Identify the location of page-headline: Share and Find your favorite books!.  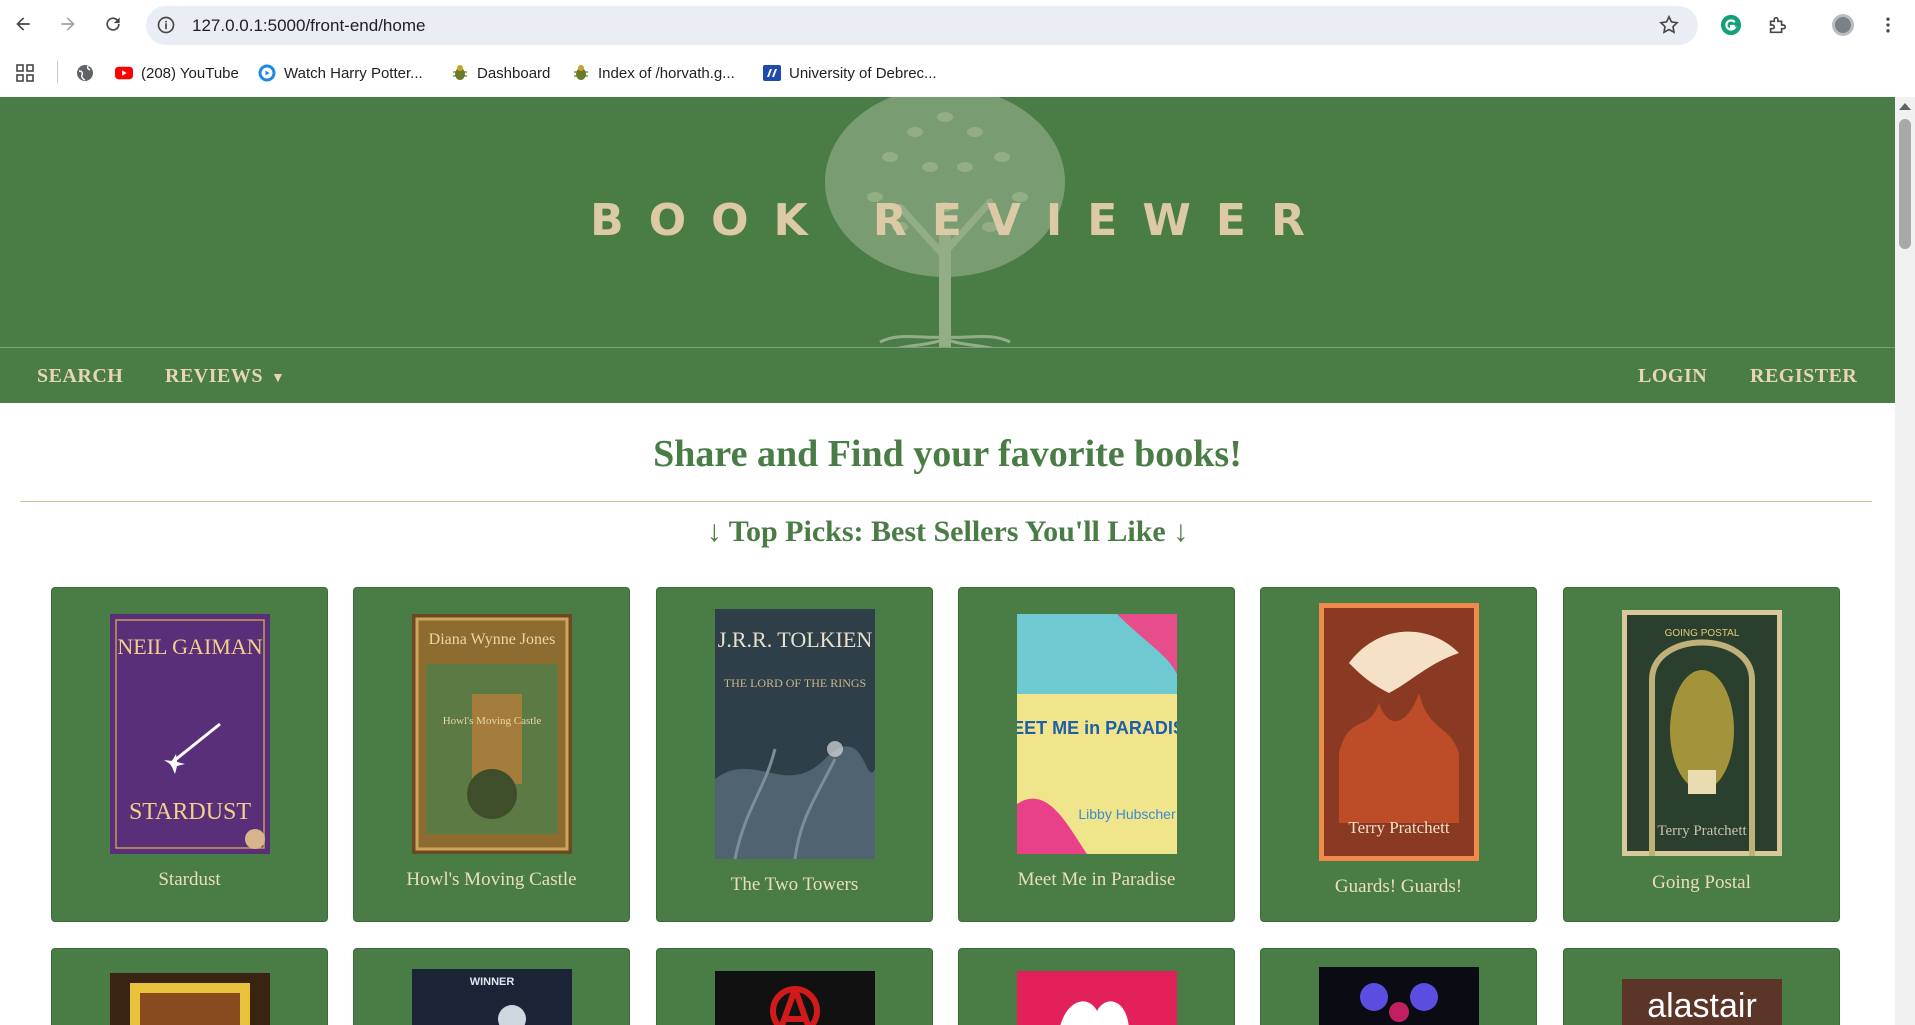
(947, 454).